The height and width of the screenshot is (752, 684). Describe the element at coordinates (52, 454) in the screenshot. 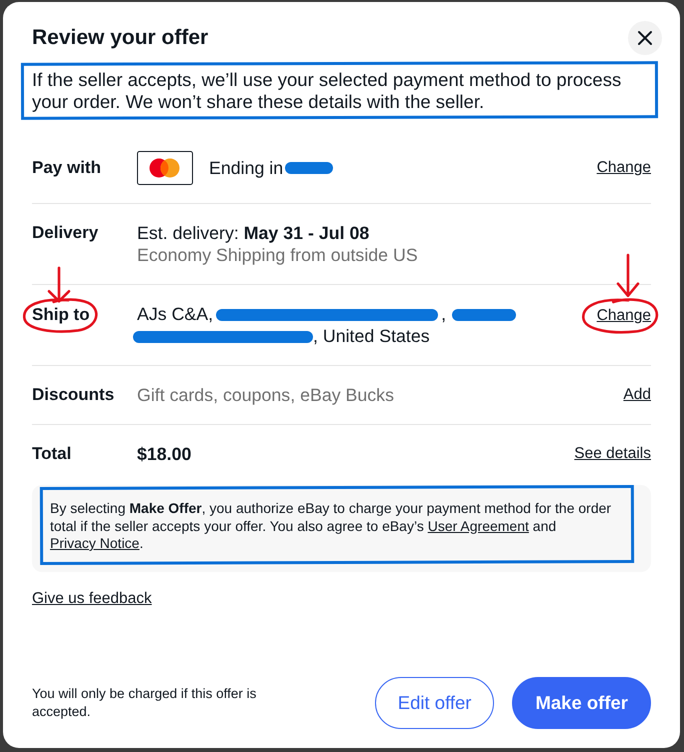

I see `row-label: Total` at that location.